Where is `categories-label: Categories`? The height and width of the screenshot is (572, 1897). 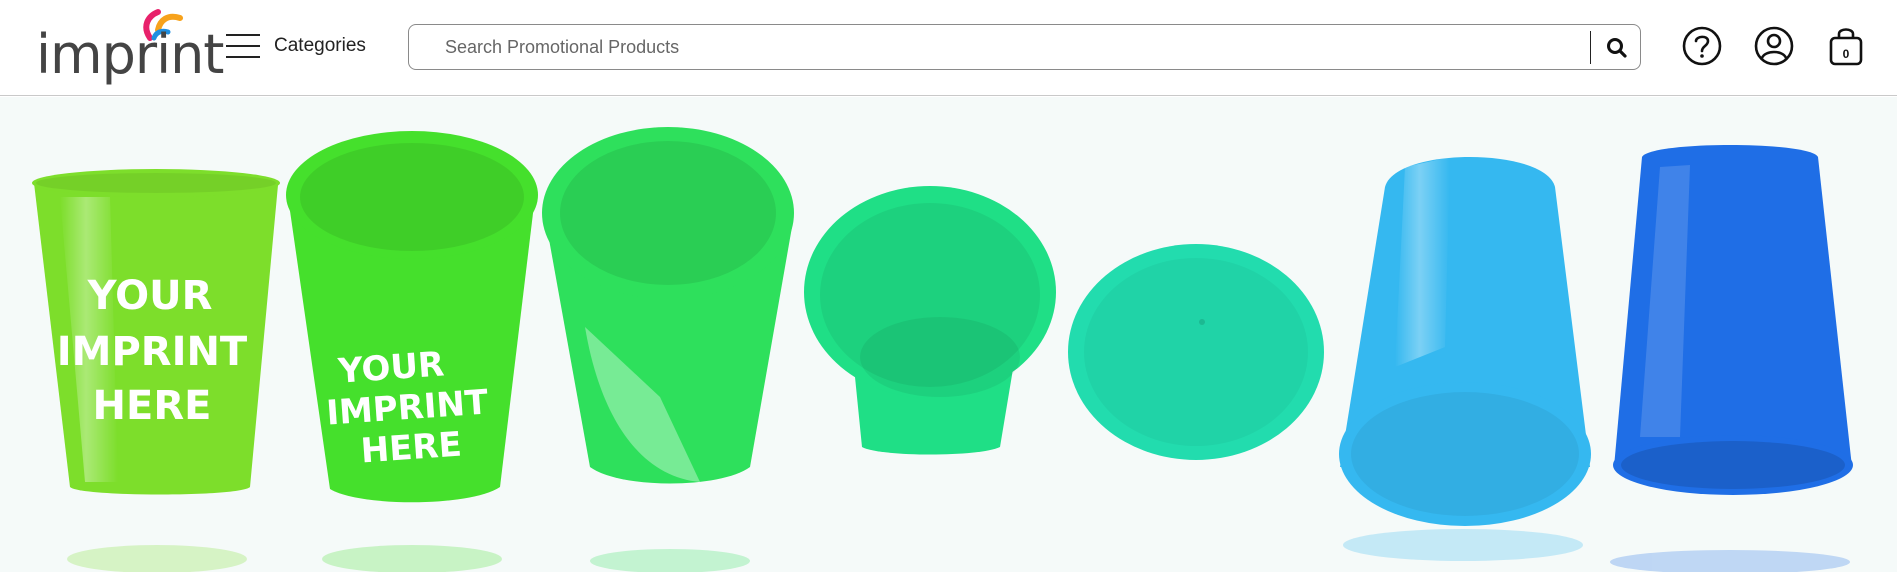
categories-label: Categories is located at coordinates (320, 45).